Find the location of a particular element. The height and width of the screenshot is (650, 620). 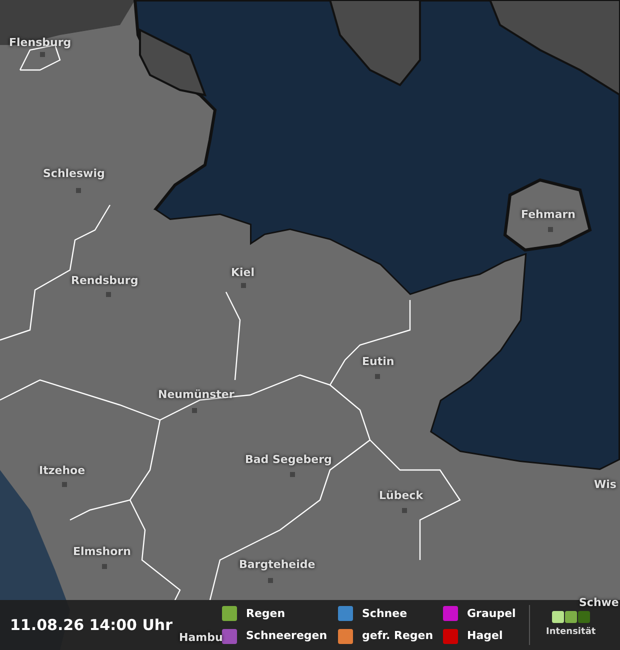

timestamp: 11.08.26 14:00 Uhr is located at coordinates (91, 625).